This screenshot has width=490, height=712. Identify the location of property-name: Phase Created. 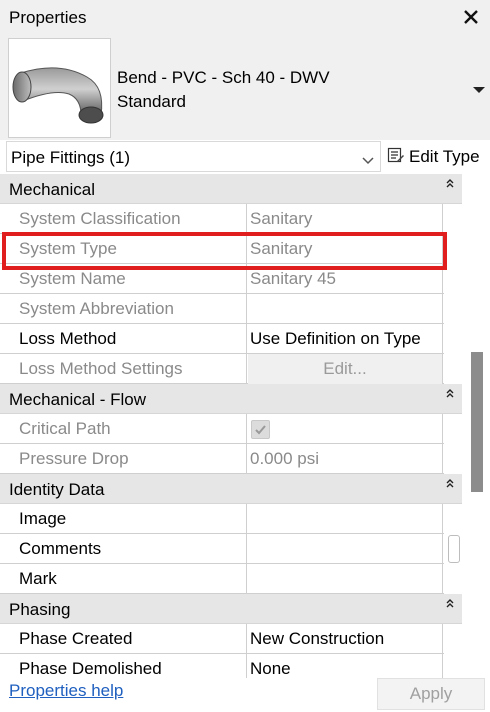
(123, 639).